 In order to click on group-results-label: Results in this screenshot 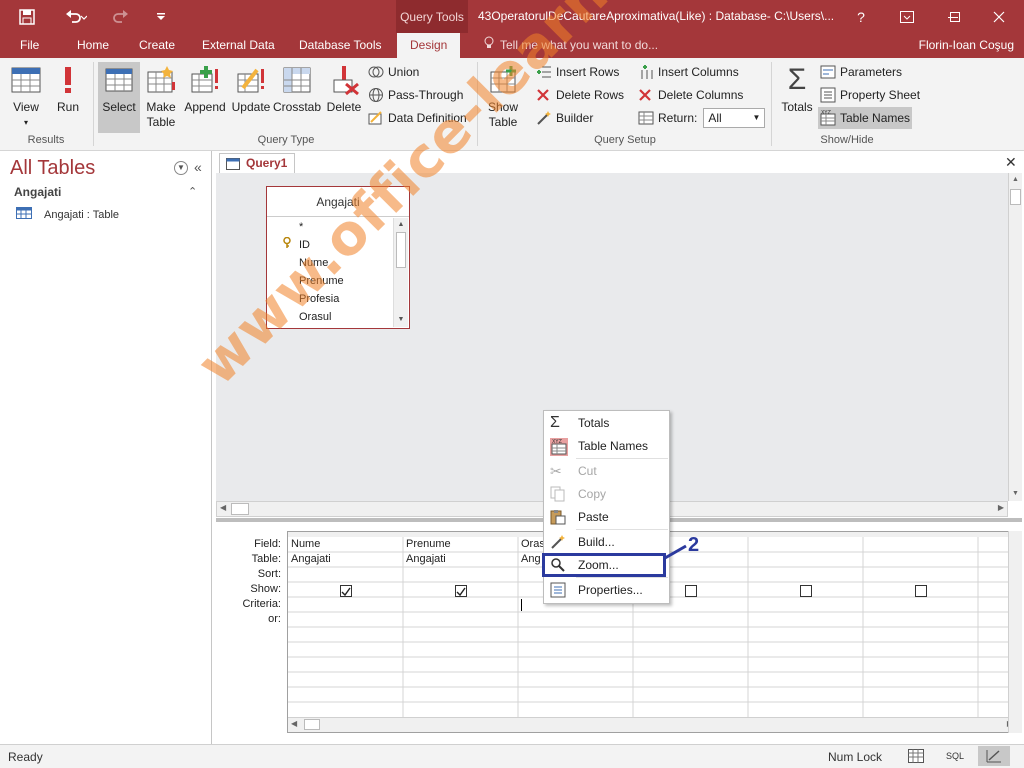, I will do `click(46, 140)`.